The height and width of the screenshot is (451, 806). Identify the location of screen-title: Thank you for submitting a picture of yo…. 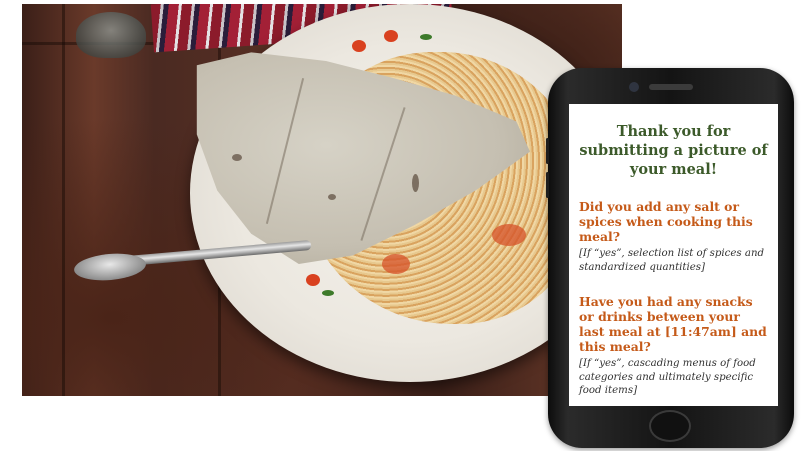
(673, 150).